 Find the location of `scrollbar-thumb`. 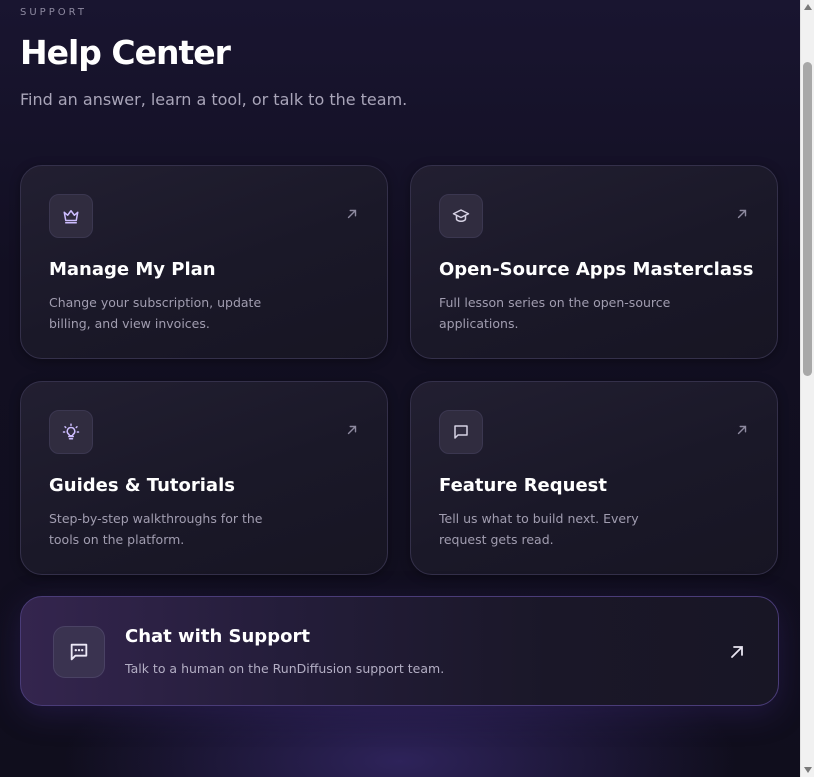

scrollbar-thumb is located at coordinates (807, 219).